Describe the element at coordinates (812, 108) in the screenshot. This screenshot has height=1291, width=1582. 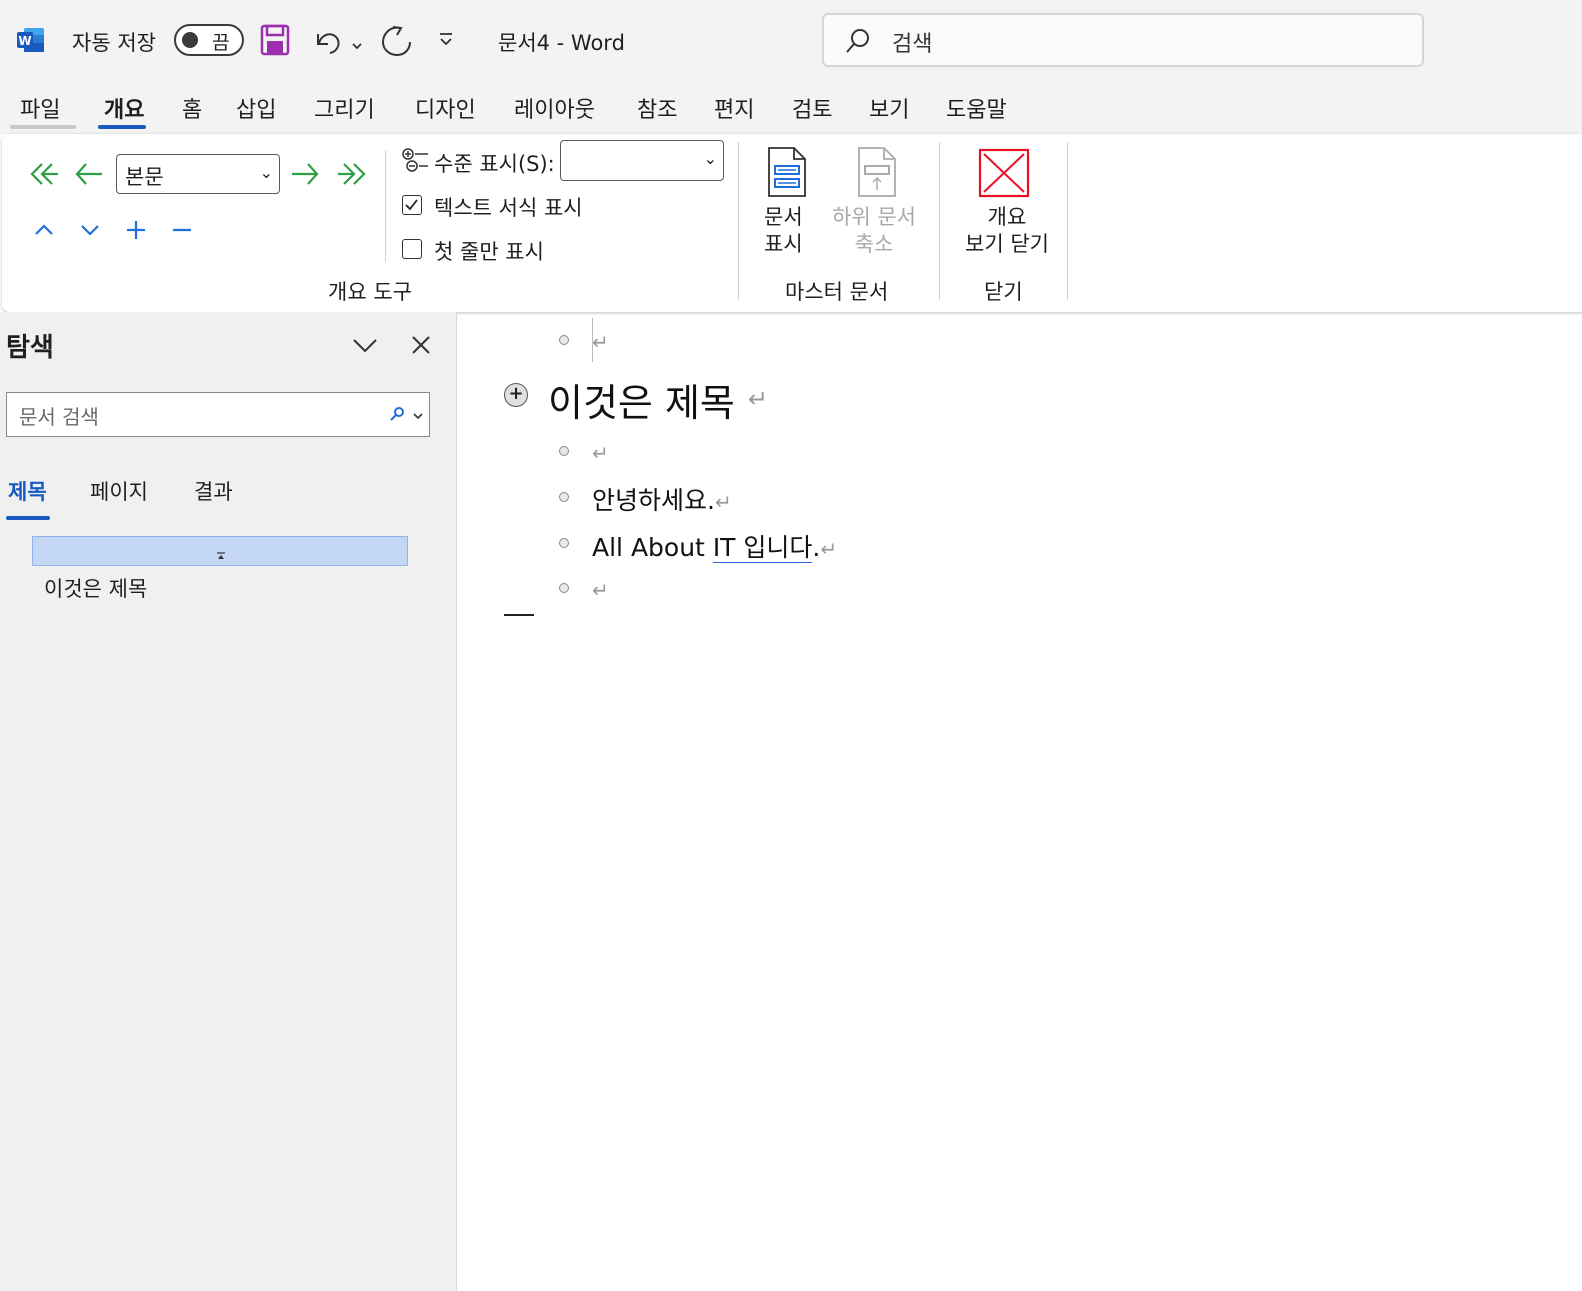
I see `tab-review: 검토` at that location.